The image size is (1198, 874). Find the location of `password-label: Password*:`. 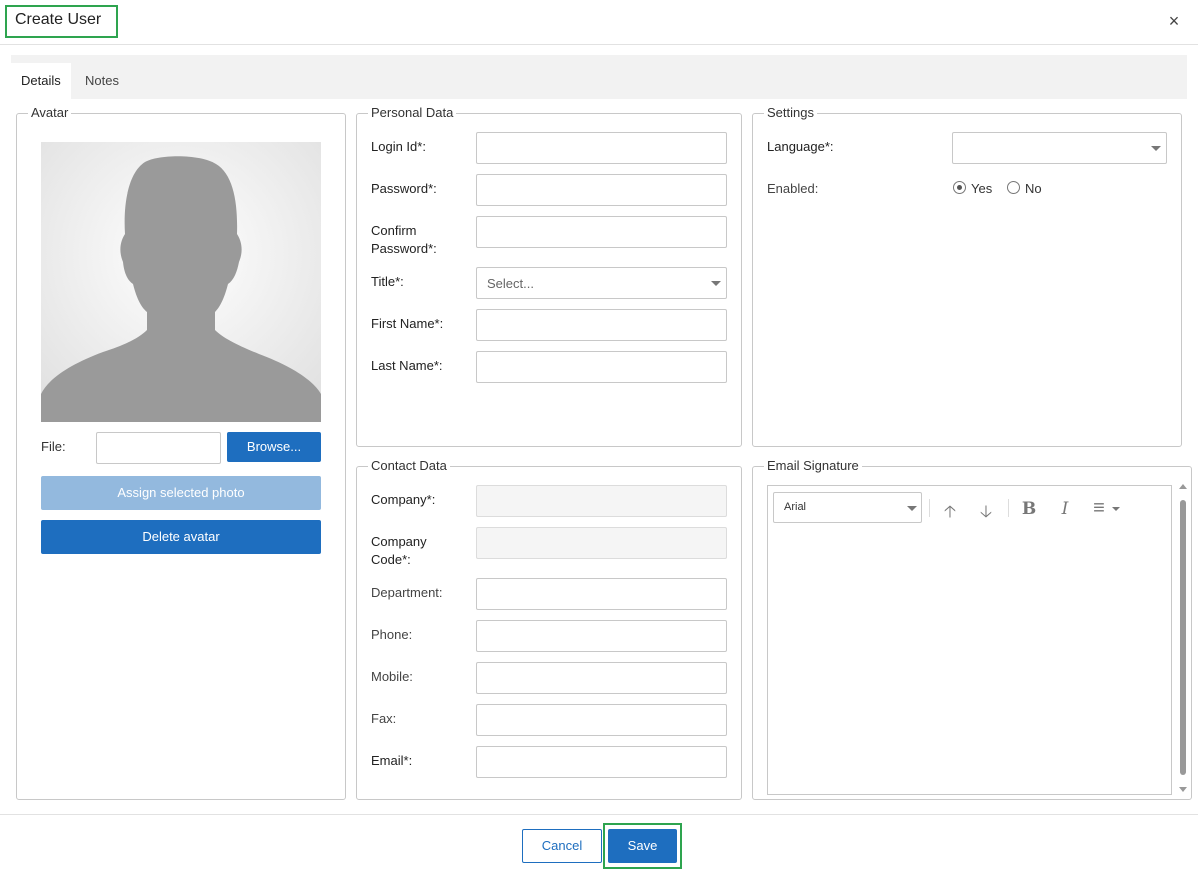

password-label: Password*: is located at coordinates (404, 188).